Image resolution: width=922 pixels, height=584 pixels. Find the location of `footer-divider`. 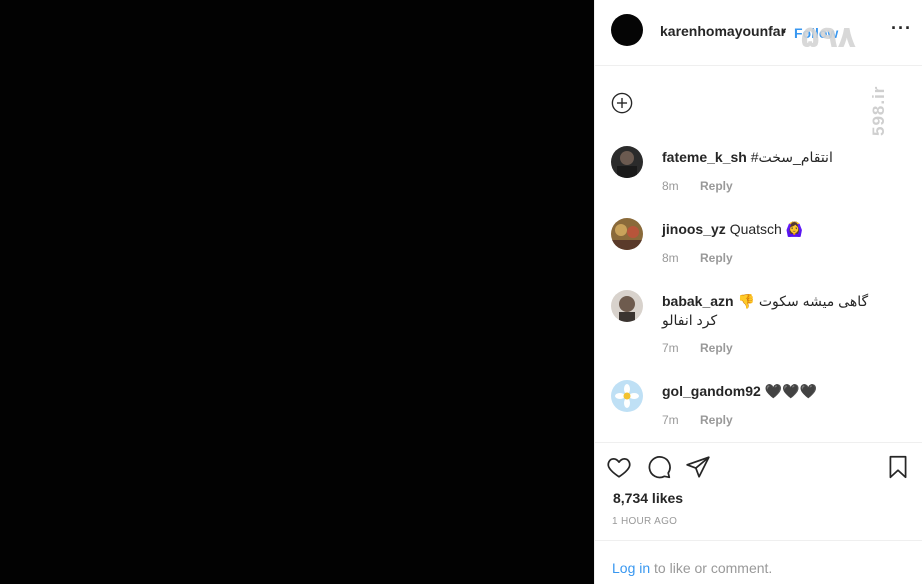

footer-divider is located at coordinates (758, 540).